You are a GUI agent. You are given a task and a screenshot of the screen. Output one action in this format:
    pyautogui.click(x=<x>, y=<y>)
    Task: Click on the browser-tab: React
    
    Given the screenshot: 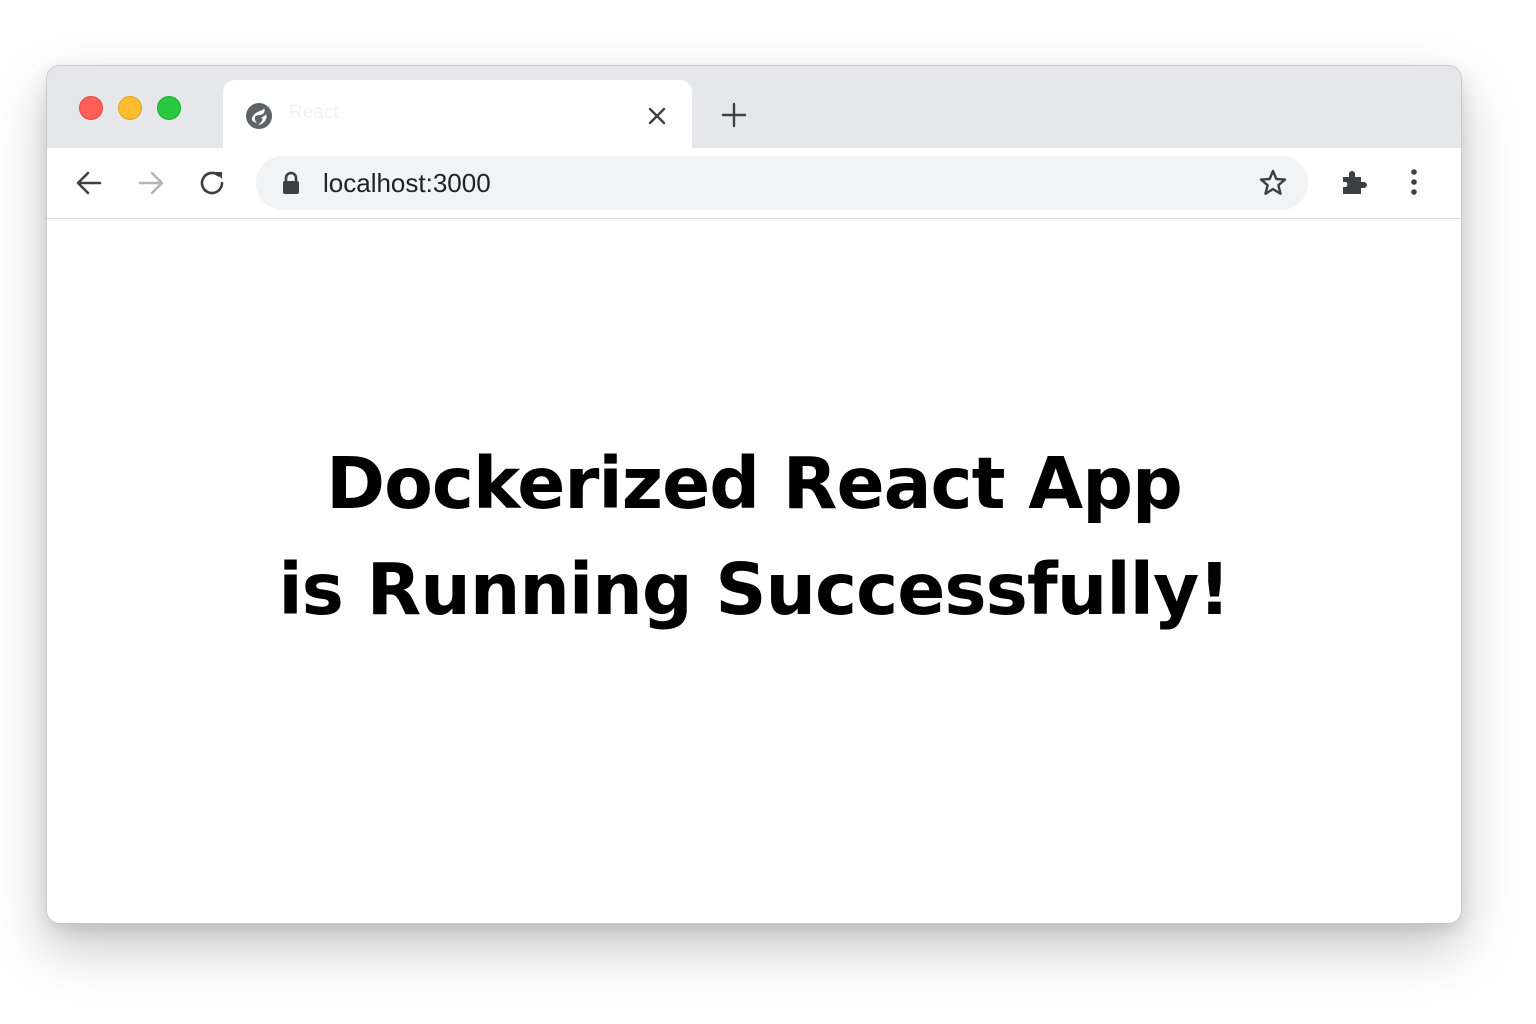 What is the action you would take?
    pyautogui.click(x=457, y=114)
    